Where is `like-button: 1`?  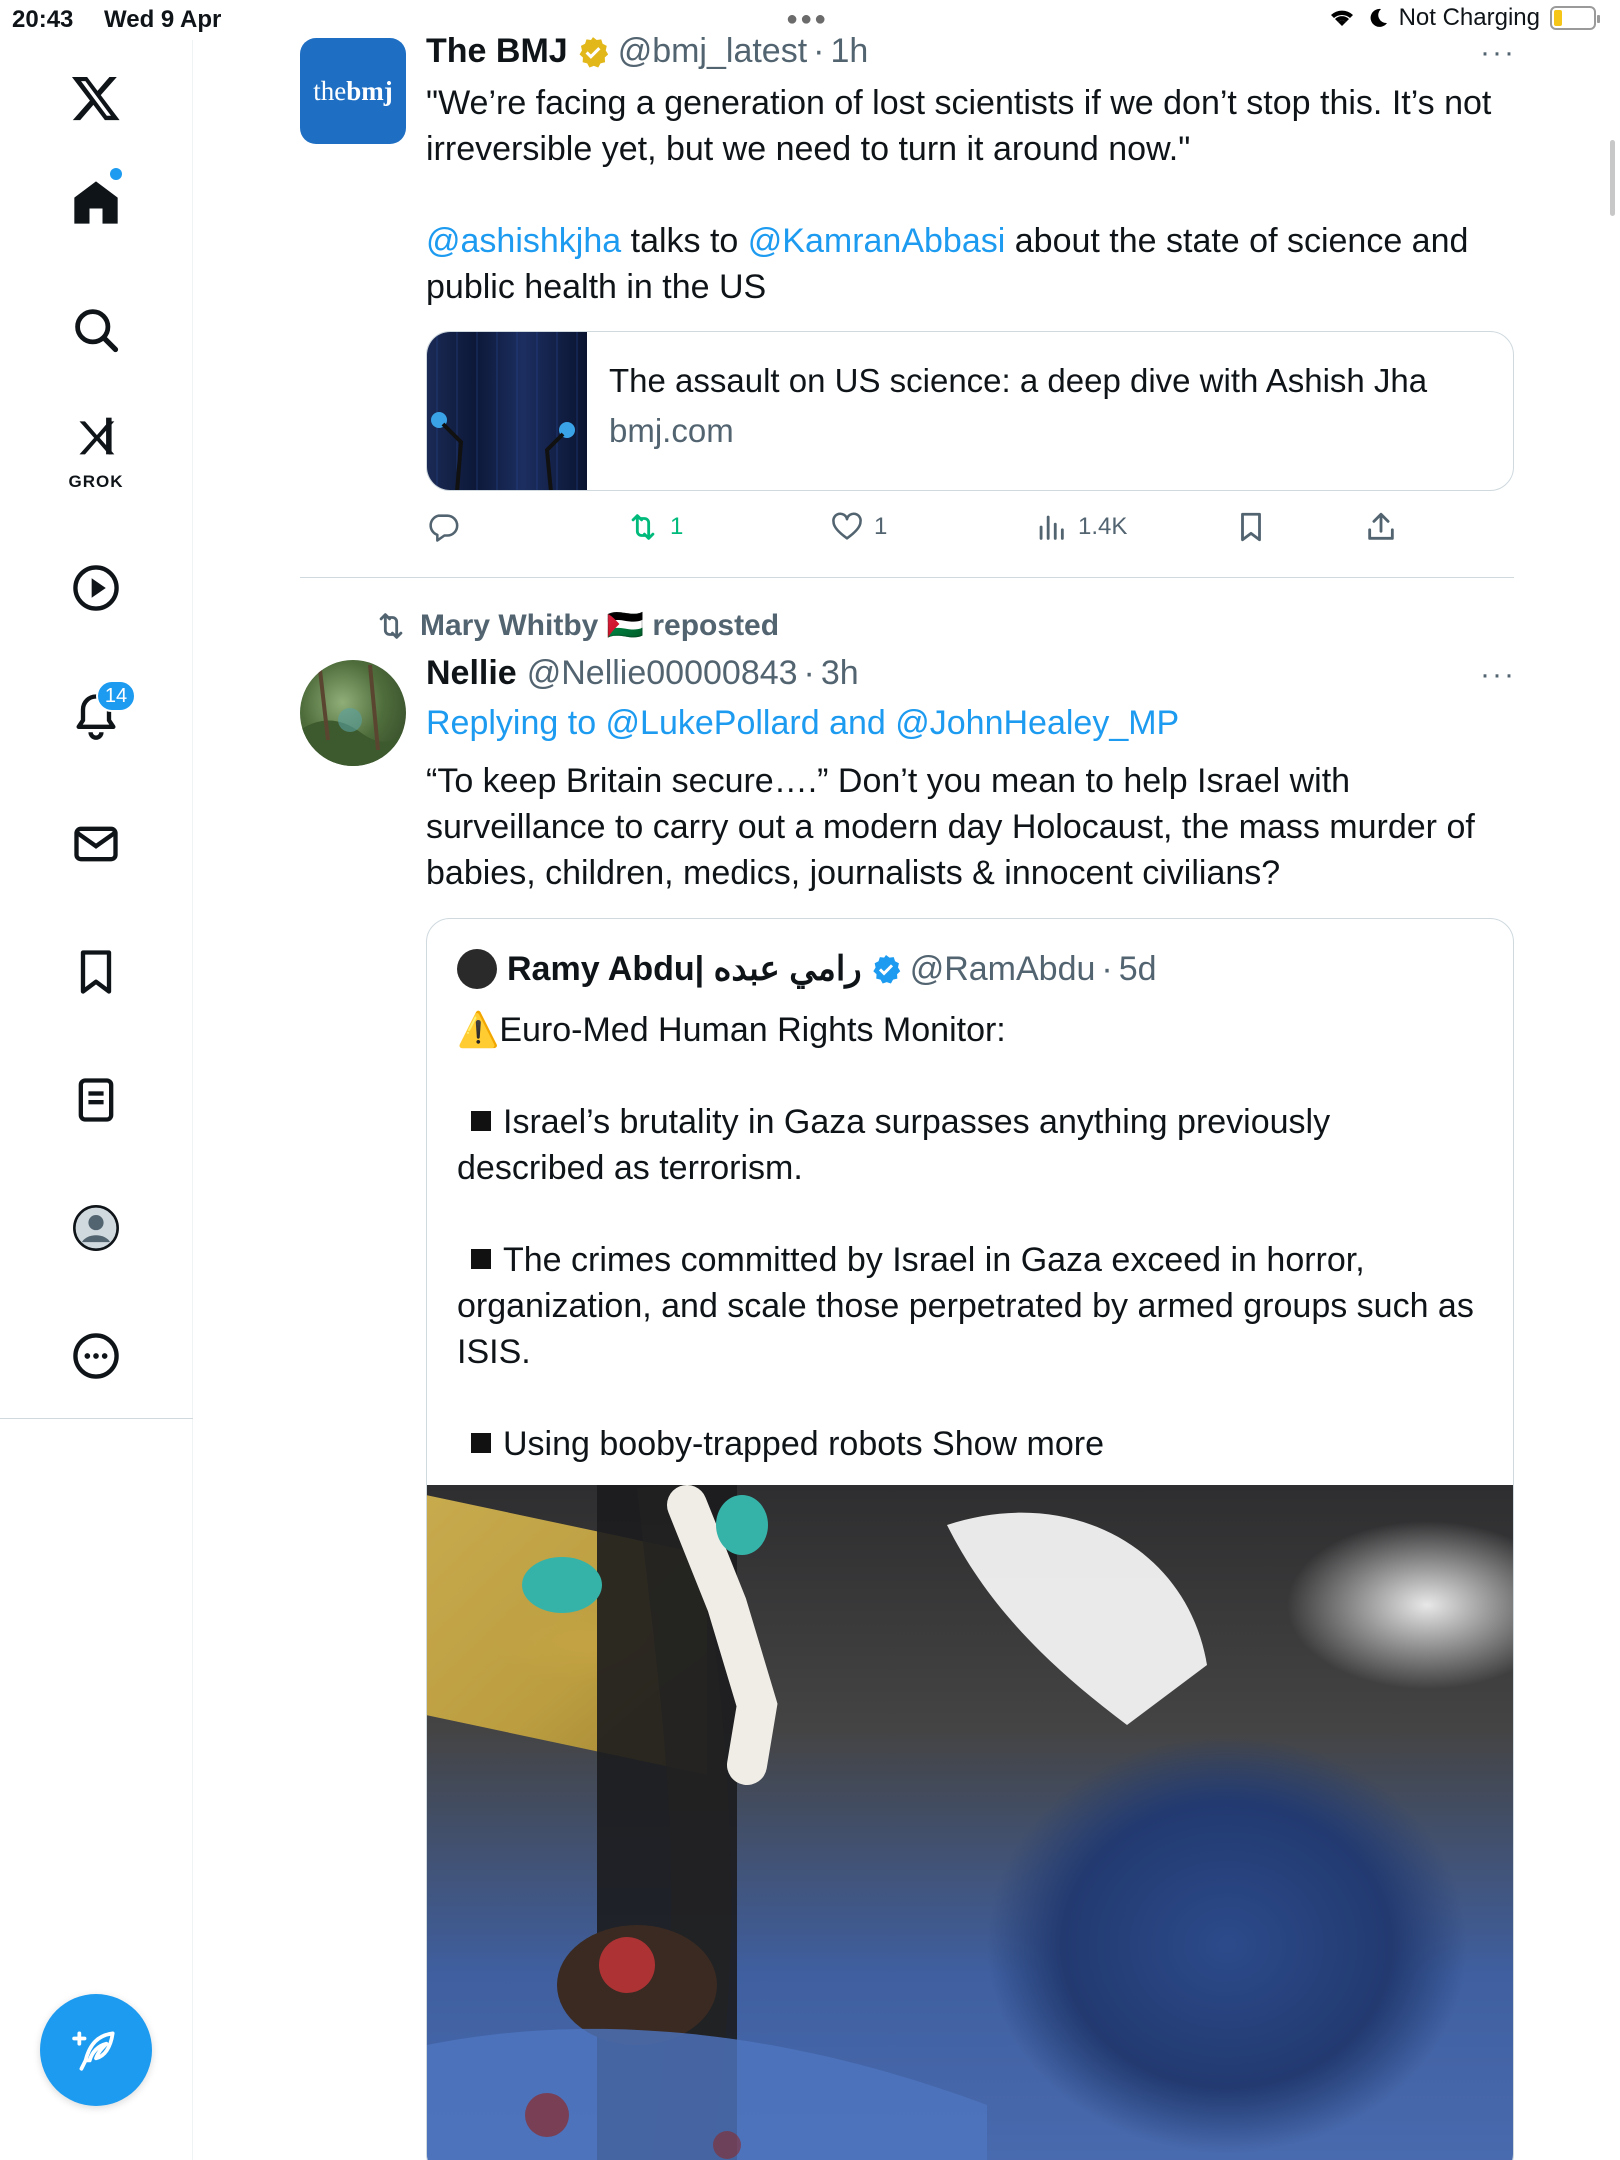
like-button: 1 is located at coordinates (858, 527).